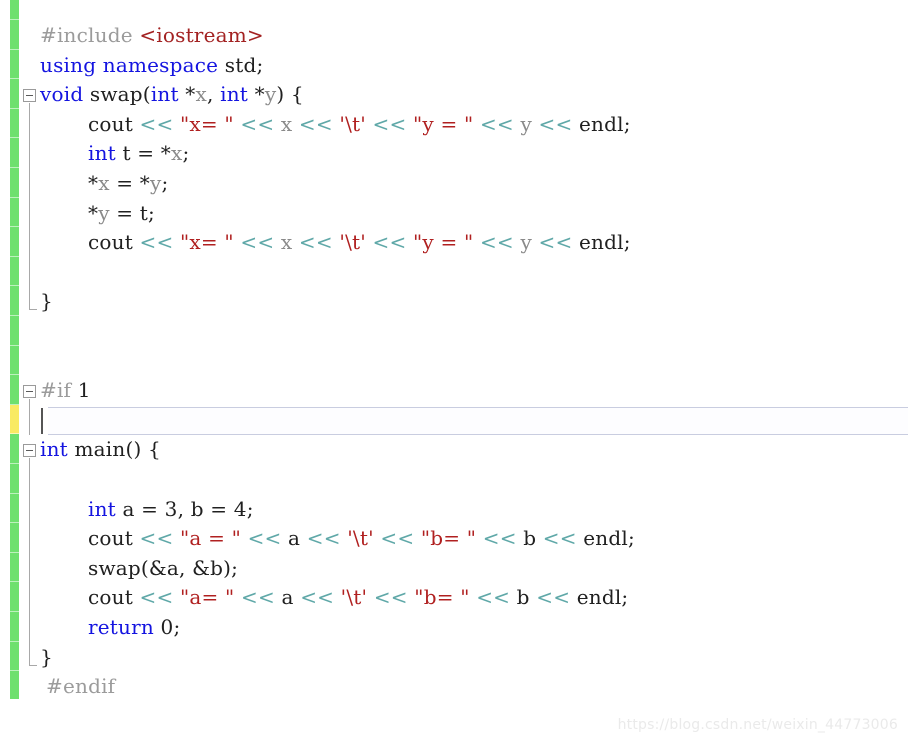 Image resolution: width=908 pixels, height=745 pixels. I want to click on code-token-pre: #endif, so click(81, 686).